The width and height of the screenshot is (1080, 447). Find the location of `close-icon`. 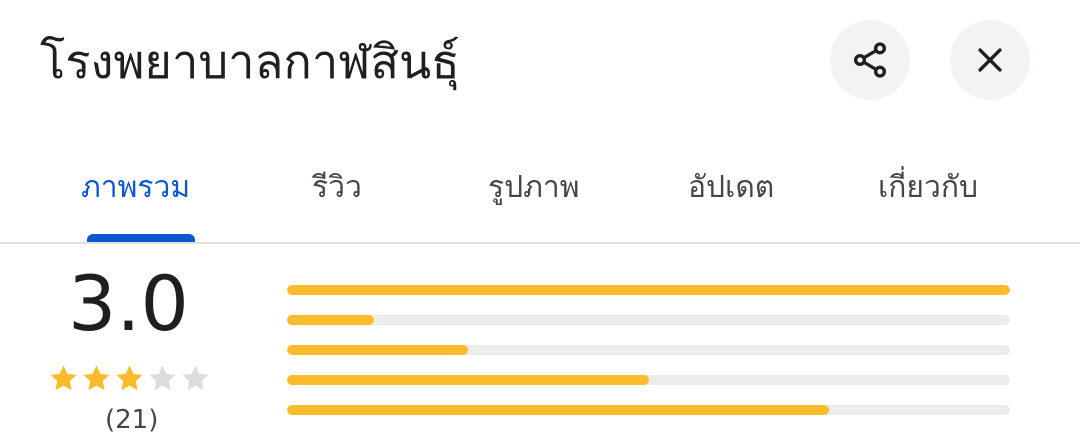

close-icon is located at coordinates (990, 60).